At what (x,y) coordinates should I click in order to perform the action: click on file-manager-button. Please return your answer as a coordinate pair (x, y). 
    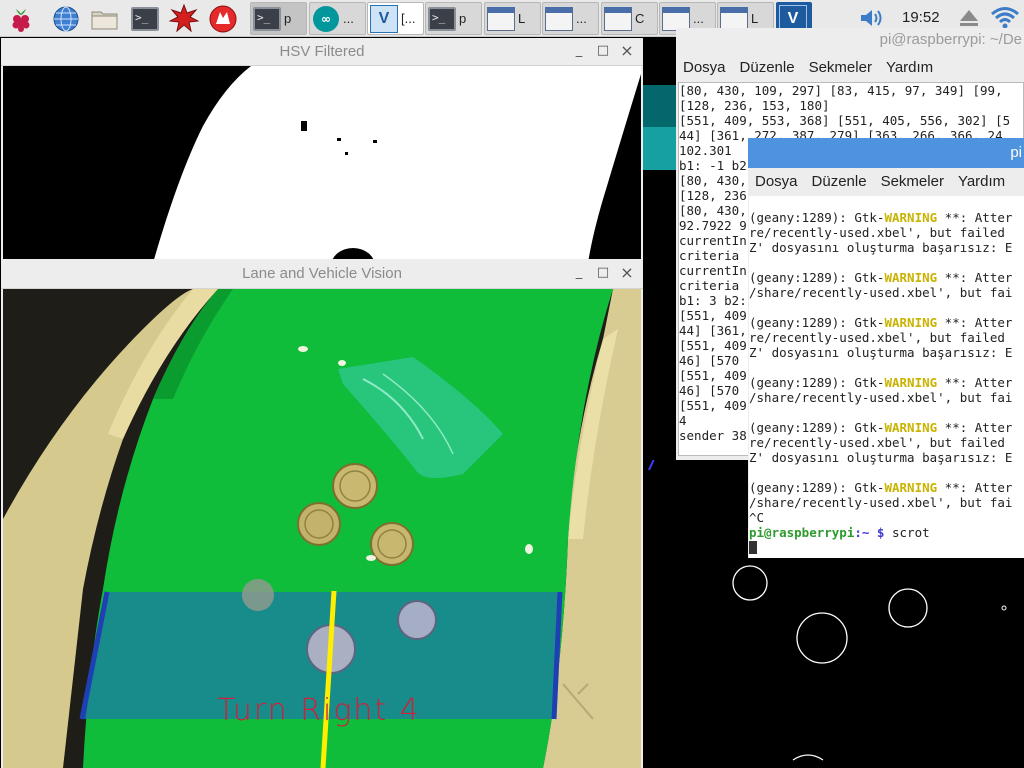
    Looking at the image, I should click on (105, 18).